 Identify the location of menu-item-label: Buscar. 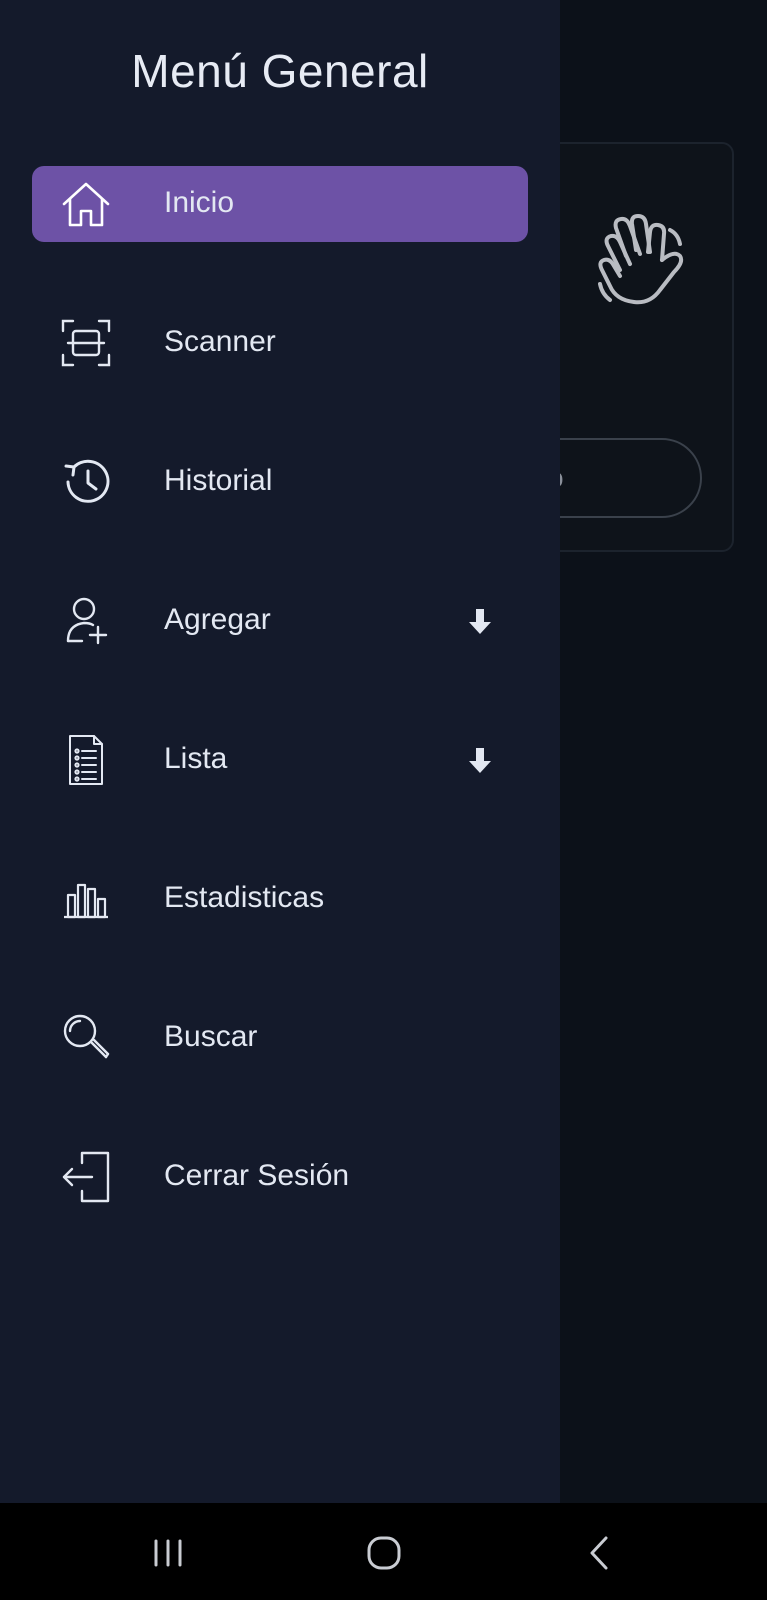
(211, 1036).